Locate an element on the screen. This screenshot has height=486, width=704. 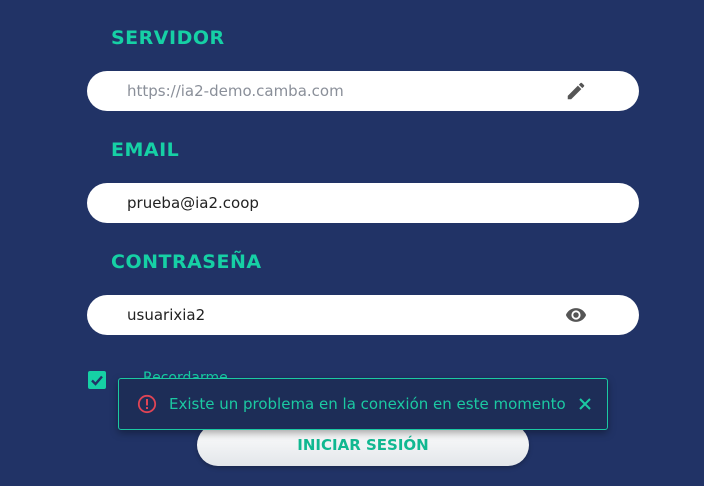
server-label: SERVIDOR is located at coordinates (168, 38).